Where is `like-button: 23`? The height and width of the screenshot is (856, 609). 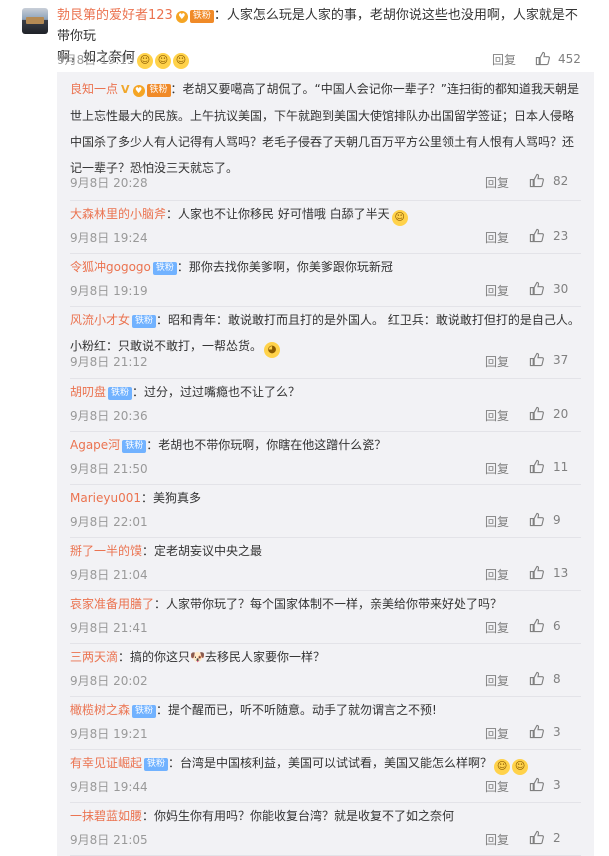
like-button: 23 is located at coordinates (548, 235).